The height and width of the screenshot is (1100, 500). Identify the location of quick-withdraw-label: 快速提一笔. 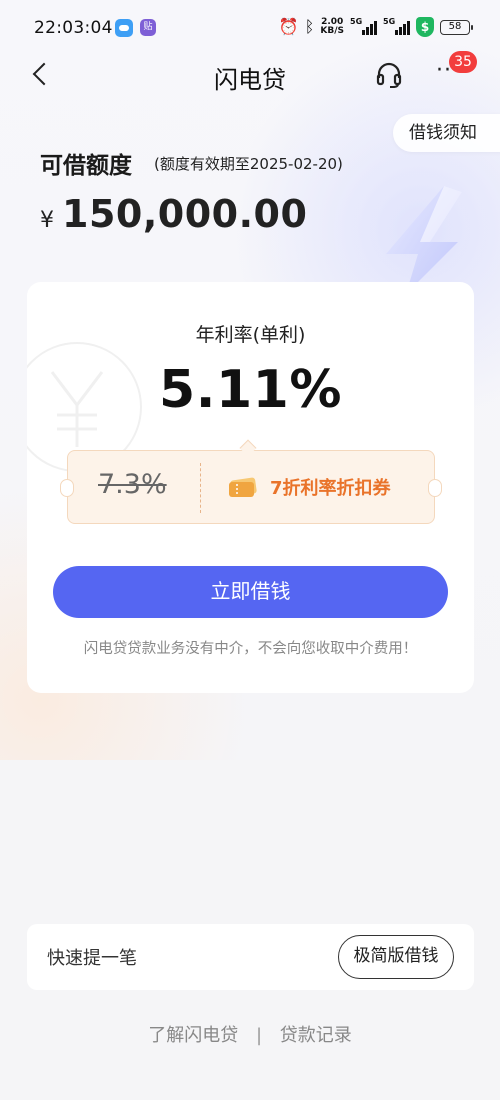
(92, 958).